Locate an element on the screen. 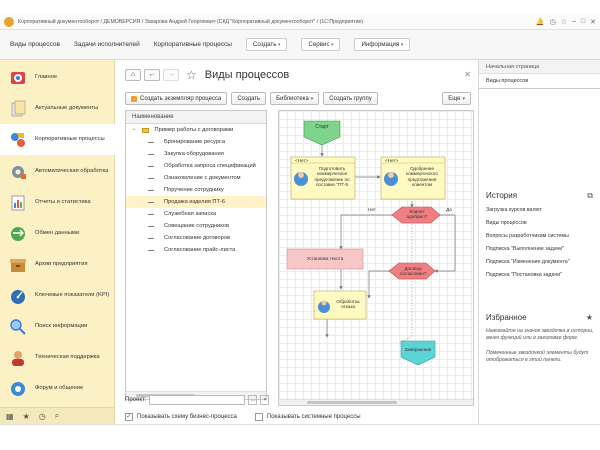  task3-label: Обработка отказа is located at coordinates (348, 304).